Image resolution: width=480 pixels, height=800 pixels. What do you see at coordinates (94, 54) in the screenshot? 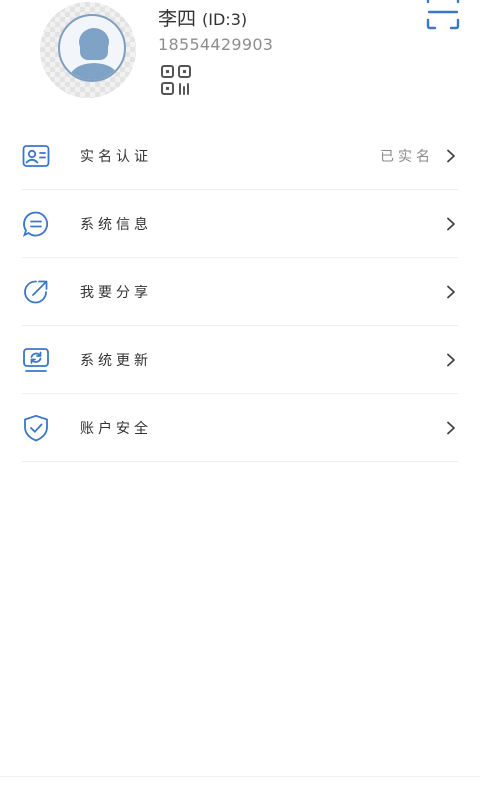
I see `user-avatar-icon` at bounding box center [94, 54].